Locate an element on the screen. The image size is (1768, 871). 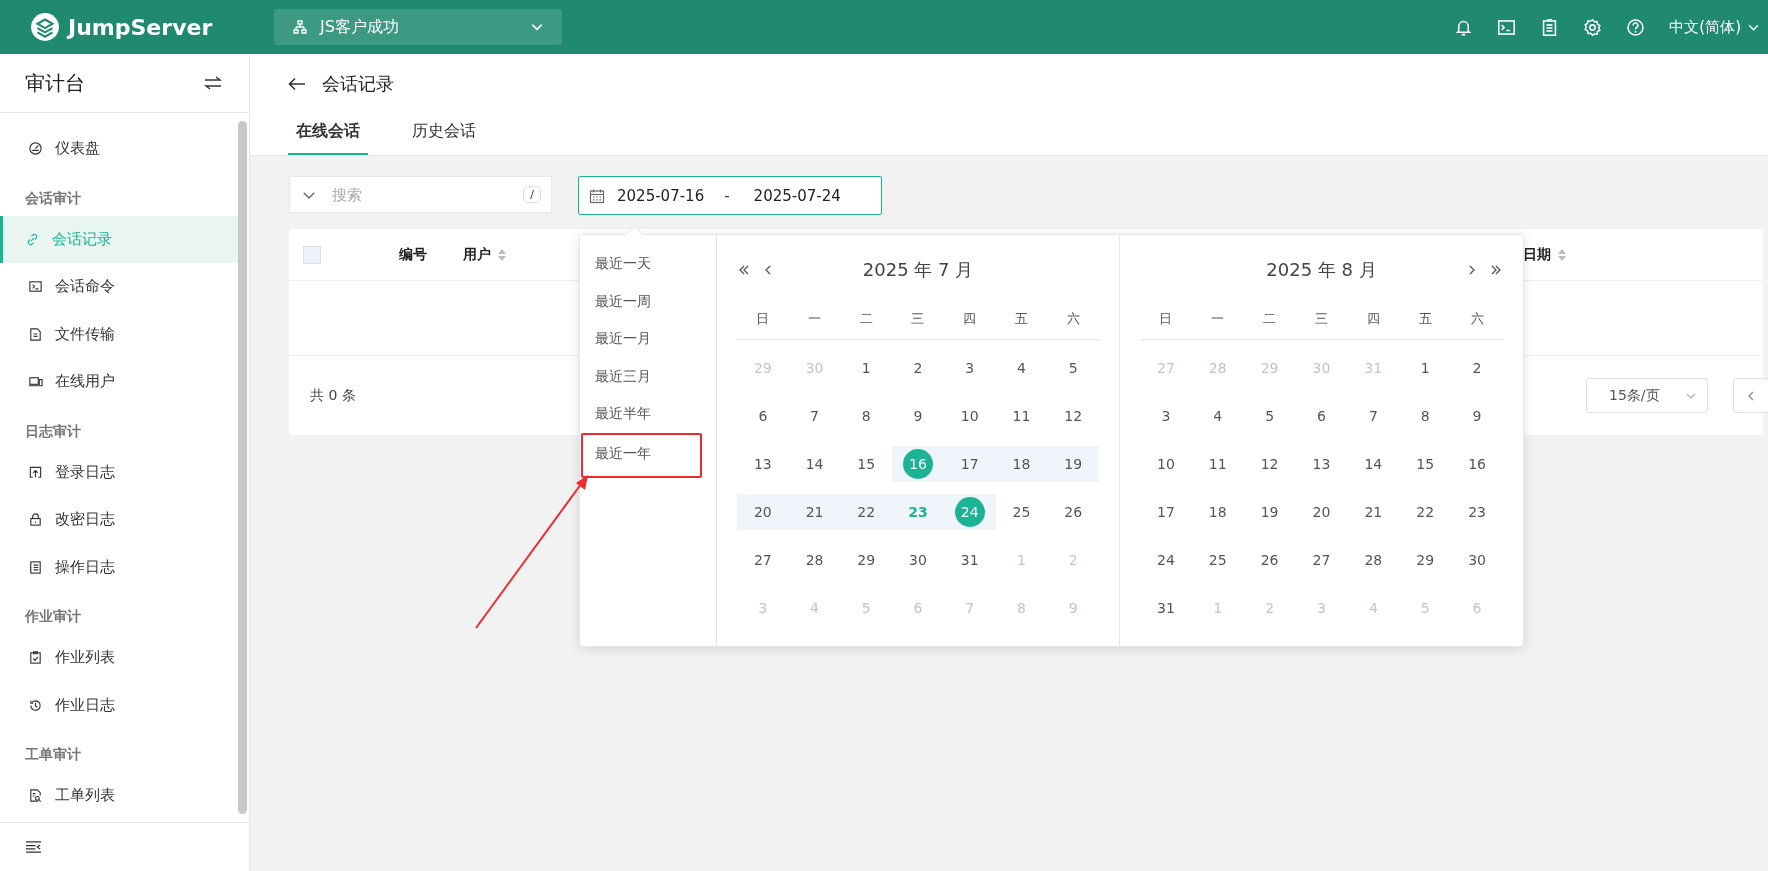
sidebar-title: 审计台 is located at coordinates (55, 83).